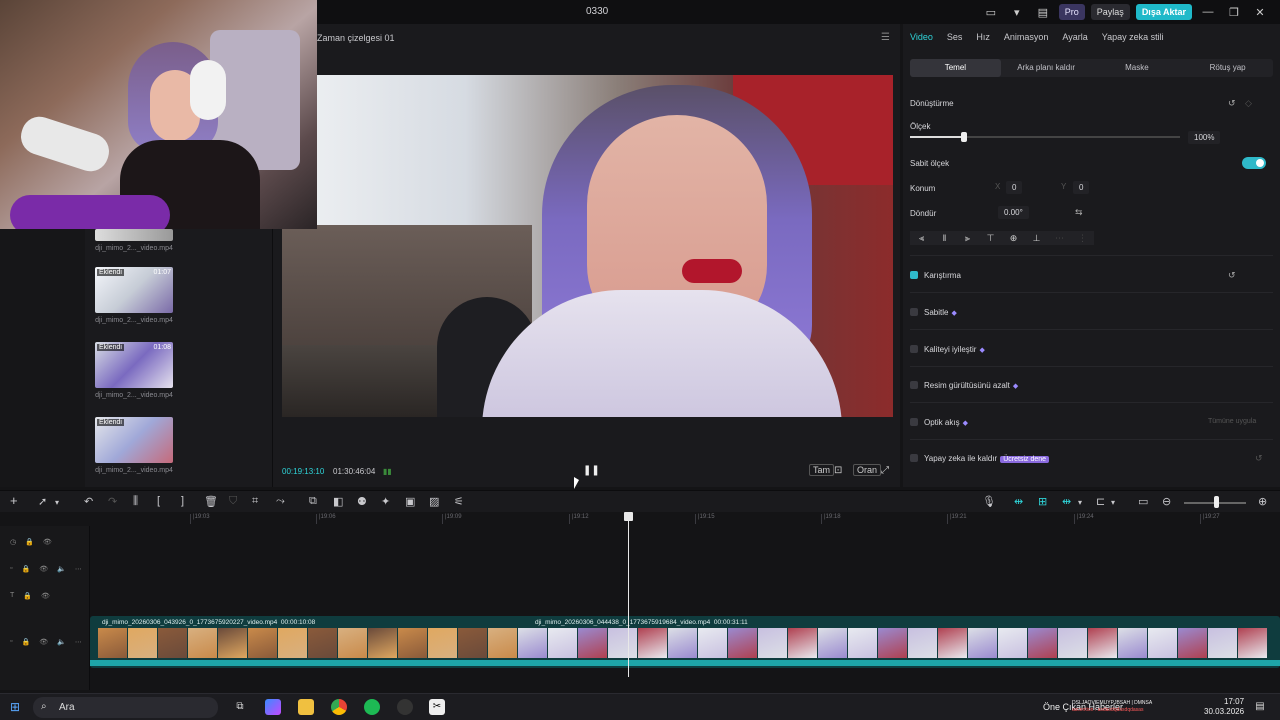 Image resolution: width=1280 pixels, height=720 pixels. Describe the element at coordinates (134, 240) in the screenshot. I see `media-clip: dji_mimo_2..._video.mp4` at that location.